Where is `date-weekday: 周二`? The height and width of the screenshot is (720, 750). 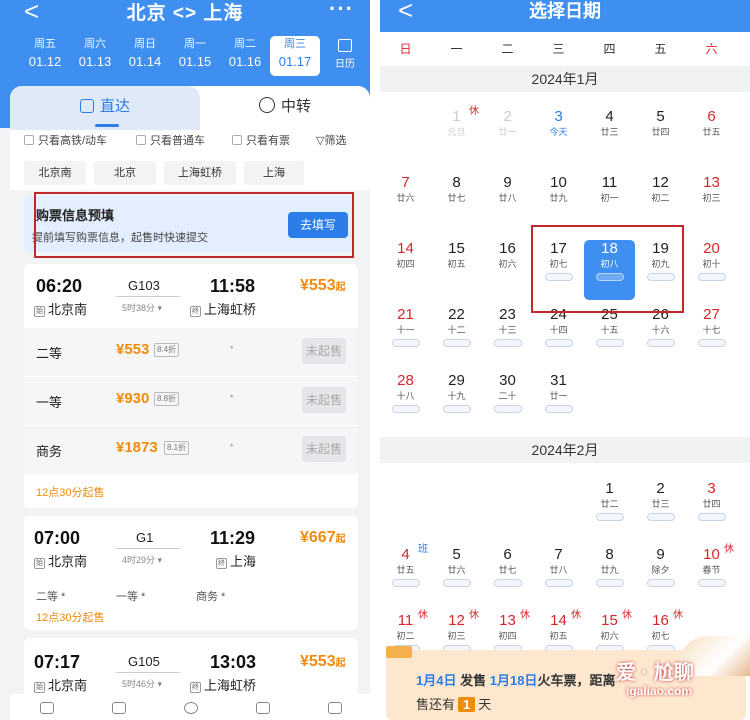
date-weekday: 周二 is located at coordinates (245, 44).